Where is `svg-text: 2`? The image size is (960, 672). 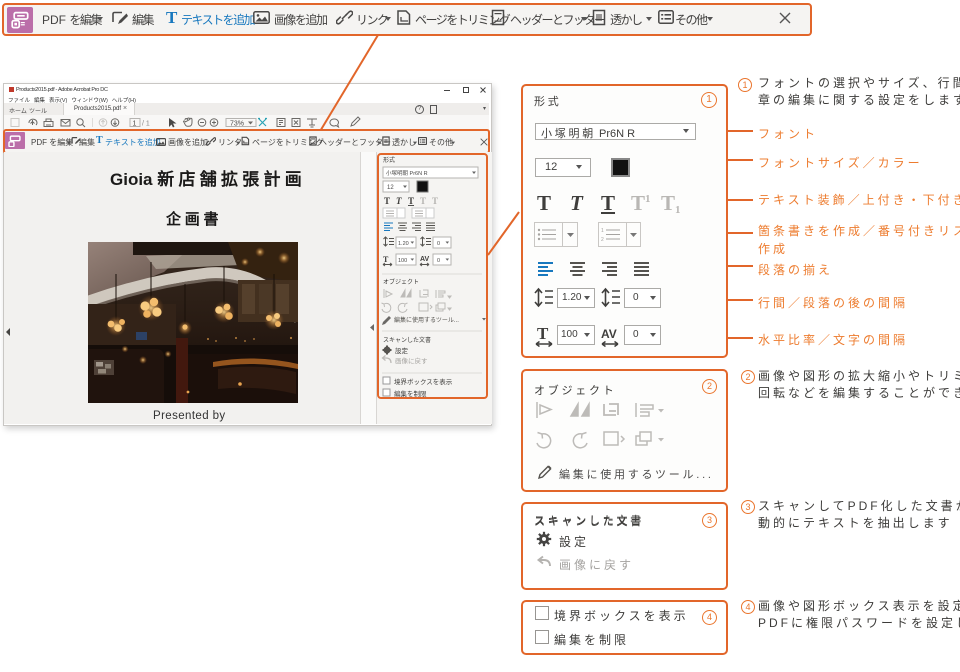 svg-text: 2 is located at coordinates (602, 240).